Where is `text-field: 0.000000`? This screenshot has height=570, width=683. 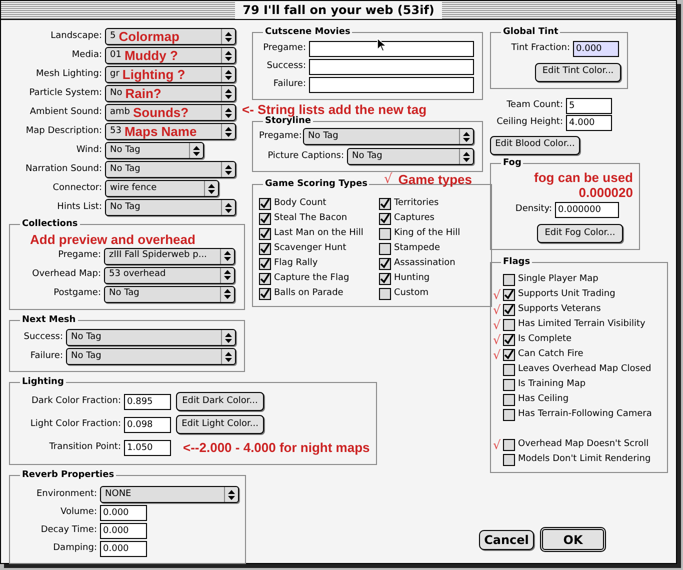 text-field: 0.000000 is located at coordinates (587, 210).